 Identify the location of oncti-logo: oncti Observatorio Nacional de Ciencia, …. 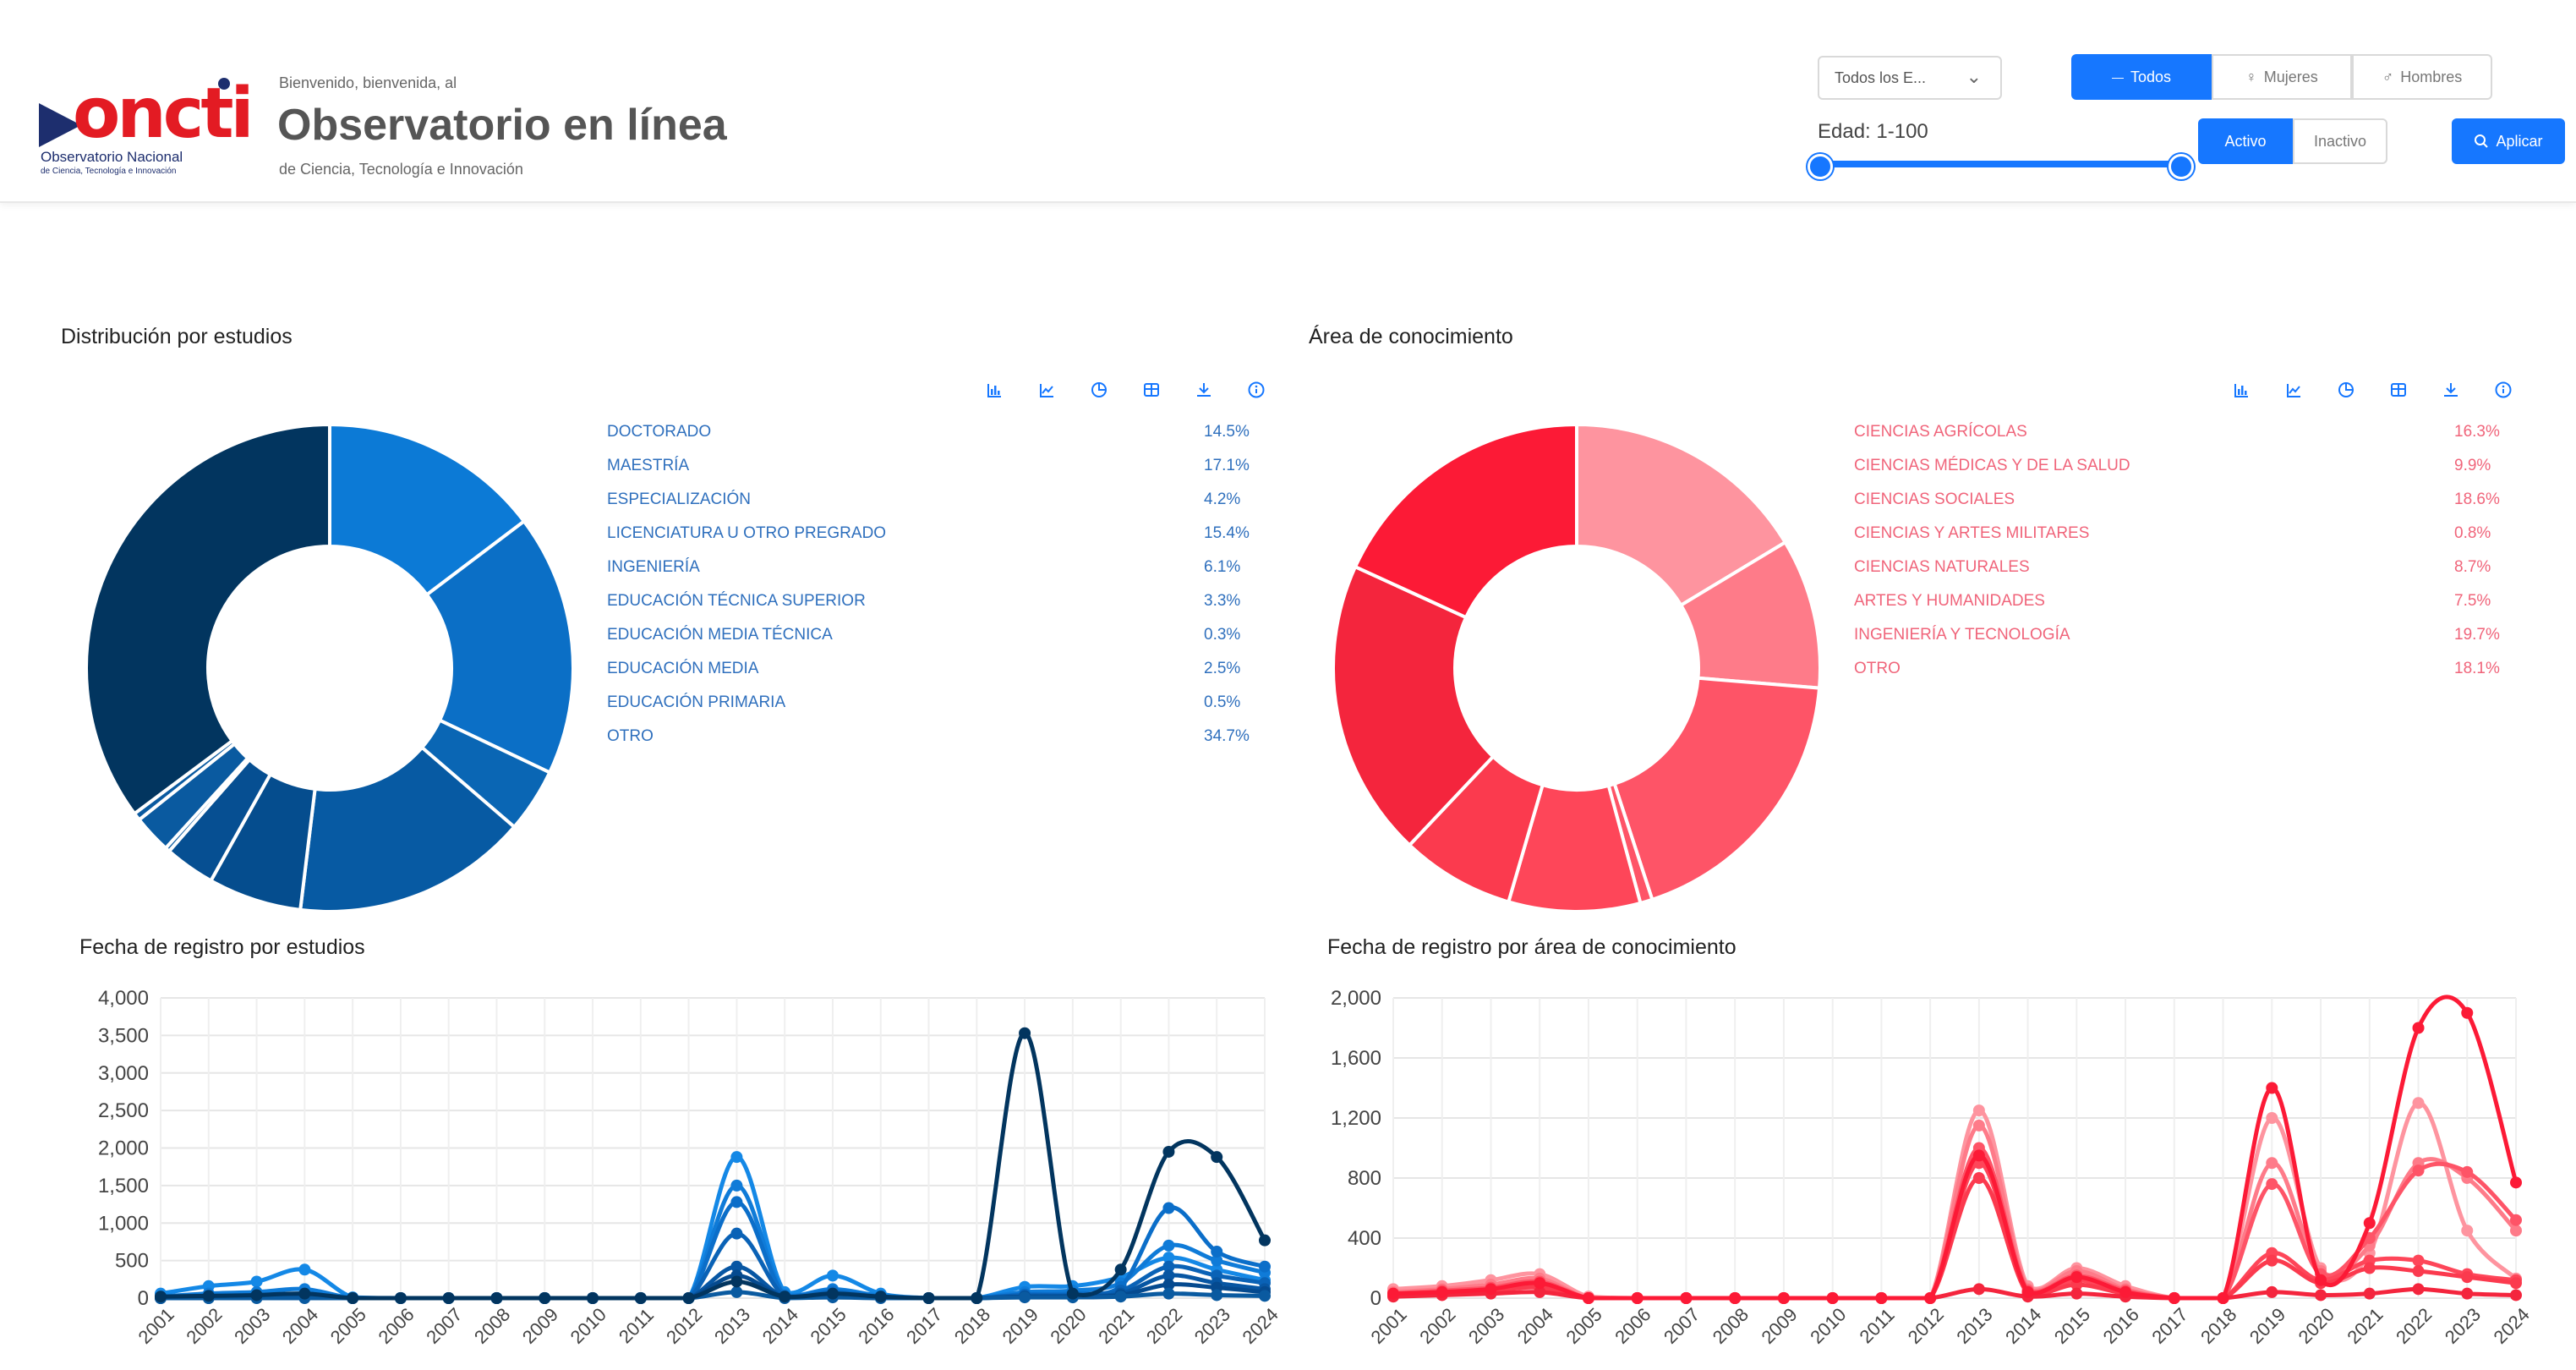
(146, 133).